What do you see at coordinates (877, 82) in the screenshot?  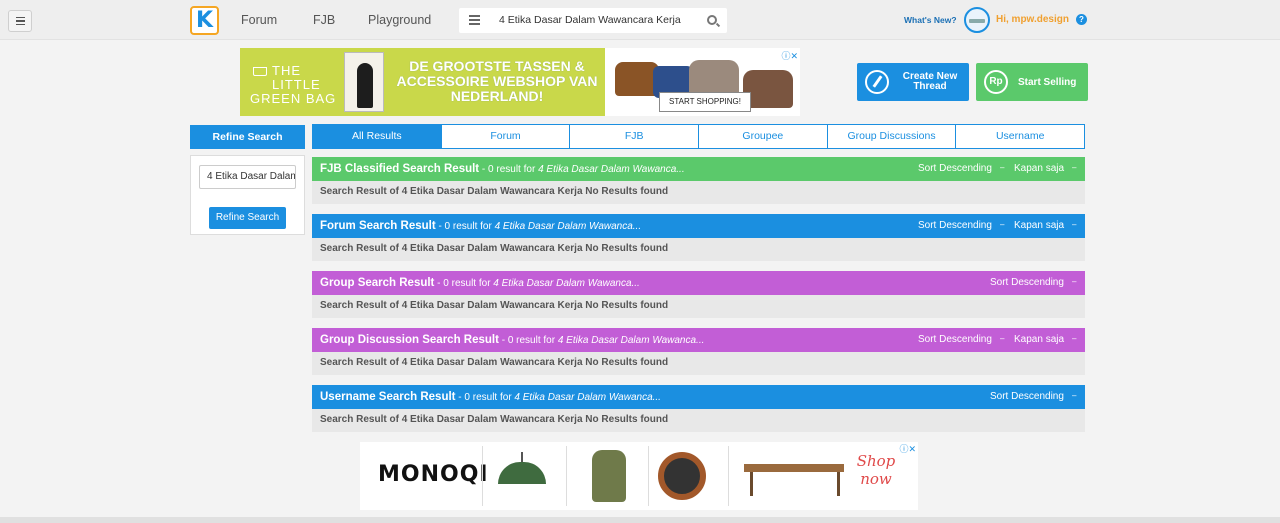 I see `pencil-icon` at bounding box center [877, 82].